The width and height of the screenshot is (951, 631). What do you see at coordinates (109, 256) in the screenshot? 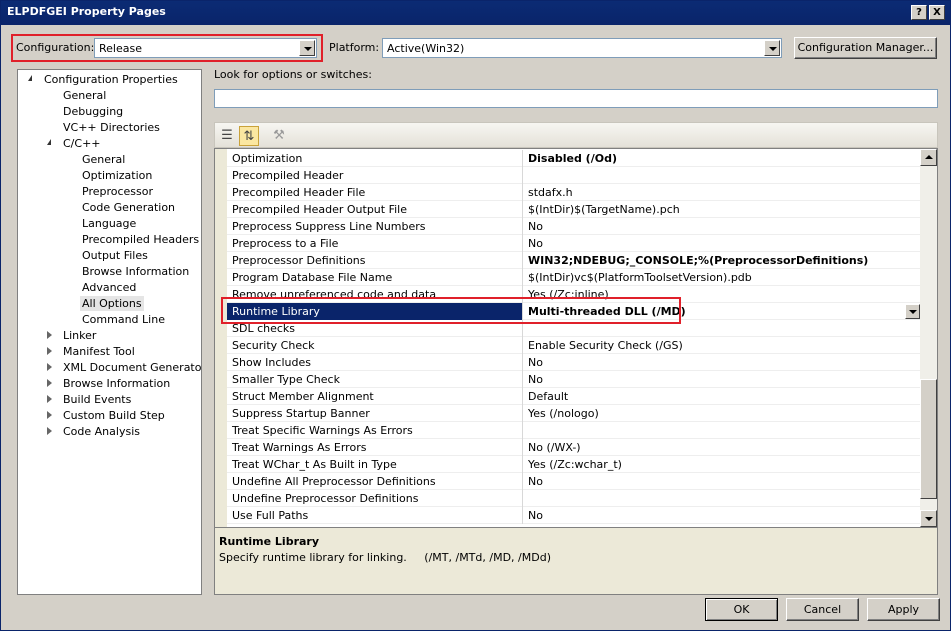
I see `tree-item: Output Files` at bounding box center [109, 256].